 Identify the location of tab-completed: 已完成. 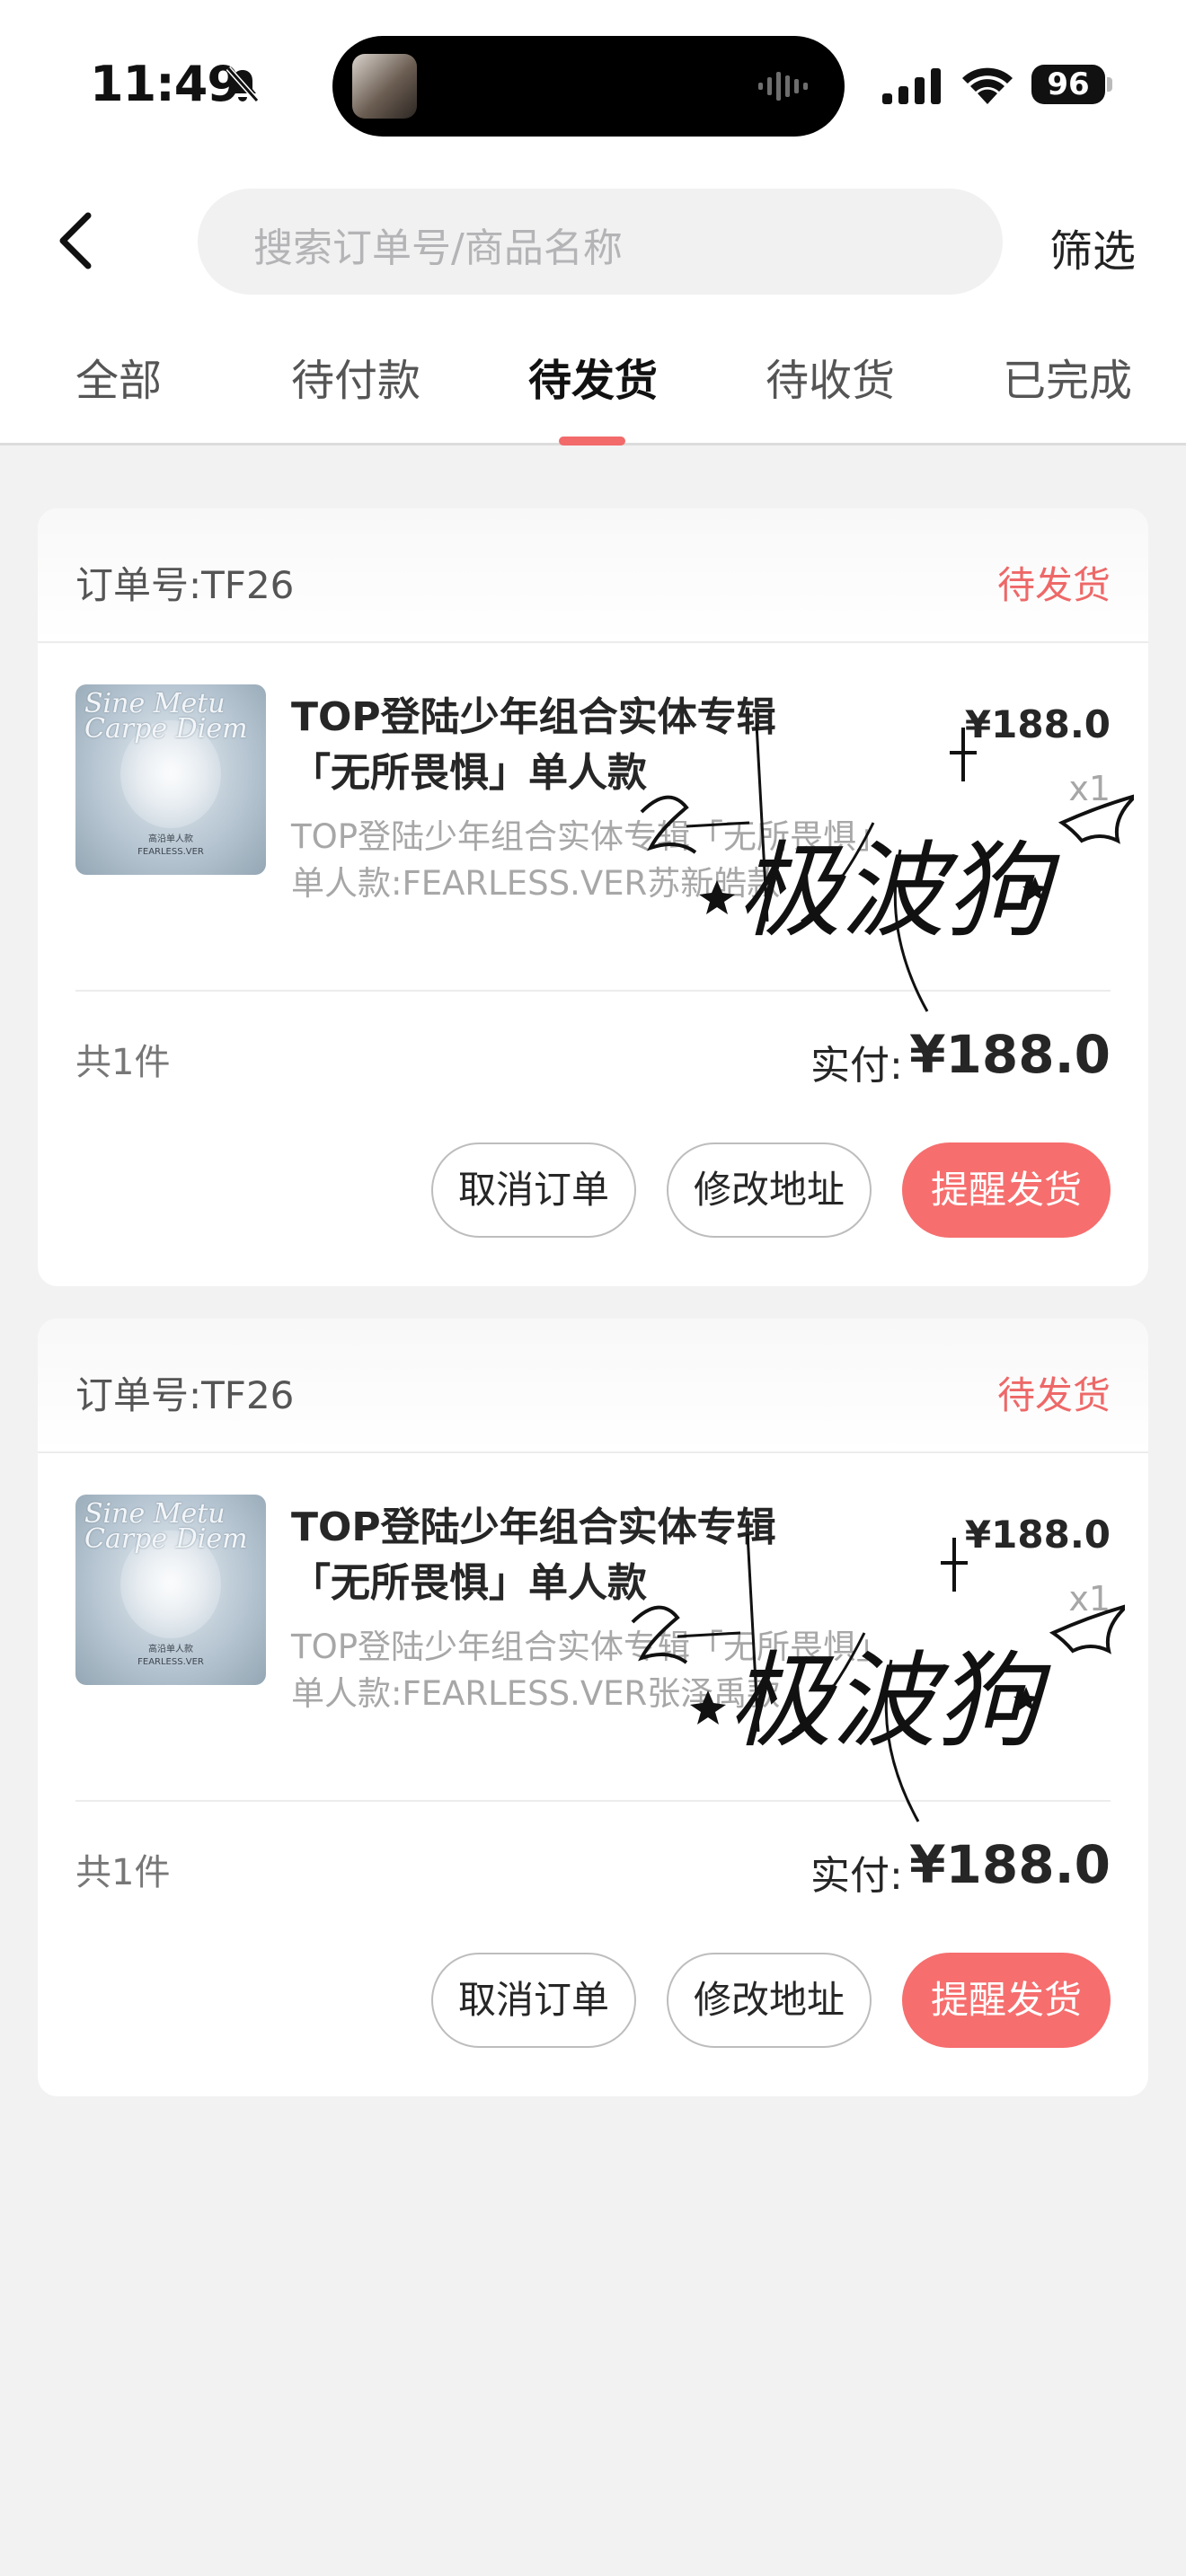
(1067, 376).